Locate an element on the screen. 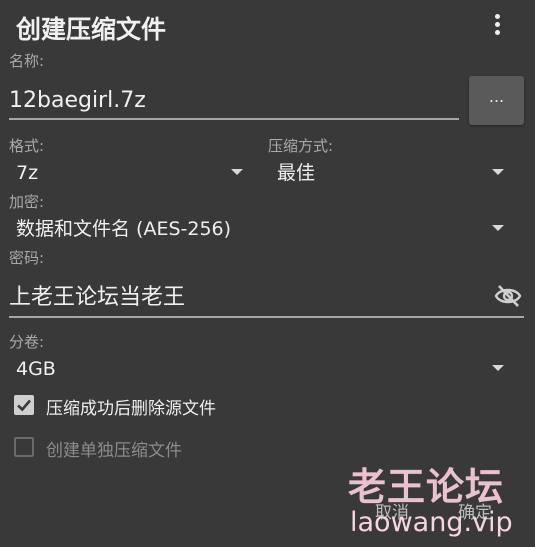 This screenshot has height=547, width=535. split-value: 4GB is located at coordinates (36, 369).